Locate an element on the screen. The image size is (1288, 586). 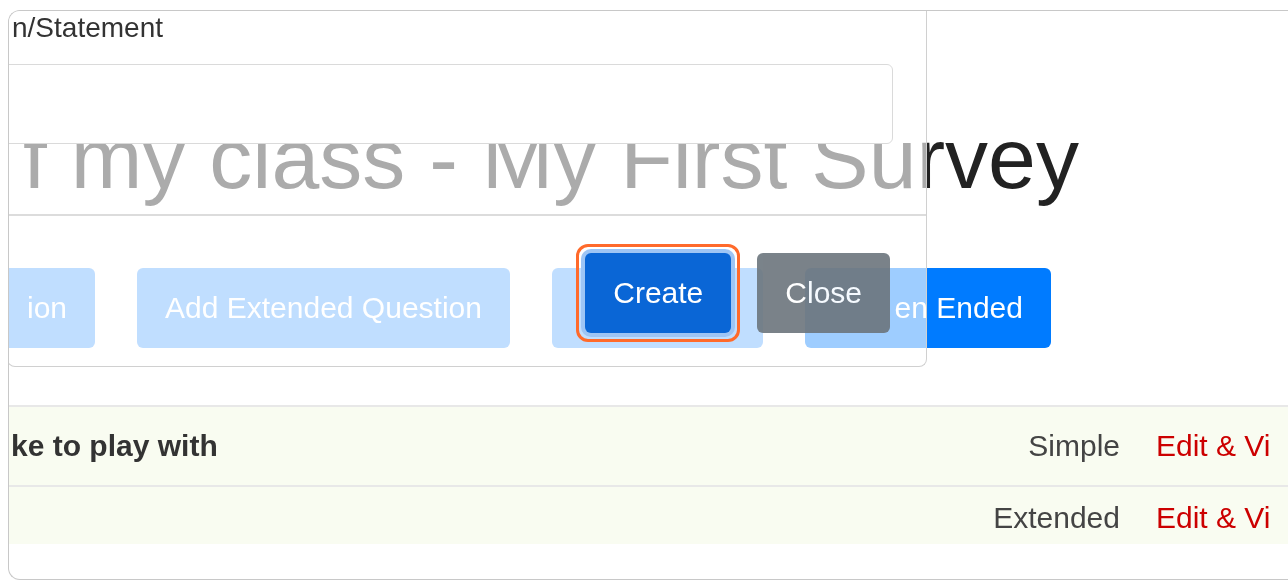
question-text: ke to play with is located at coordinates (115, 446).